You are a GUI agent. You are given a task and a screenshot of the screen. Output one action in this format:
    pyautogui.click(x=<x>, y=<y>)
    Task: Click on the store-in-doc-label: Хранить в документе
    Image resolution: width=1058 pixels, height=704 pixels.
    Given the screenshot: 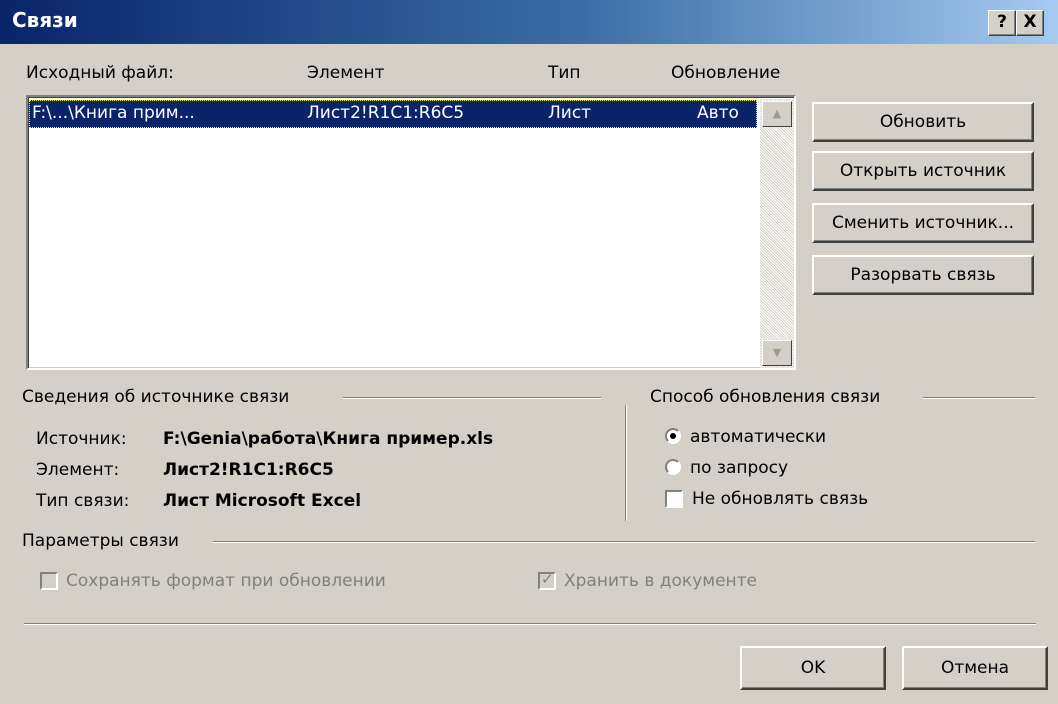 What is the action you would take?
    pyautogui.click(x=661, y=581)
    